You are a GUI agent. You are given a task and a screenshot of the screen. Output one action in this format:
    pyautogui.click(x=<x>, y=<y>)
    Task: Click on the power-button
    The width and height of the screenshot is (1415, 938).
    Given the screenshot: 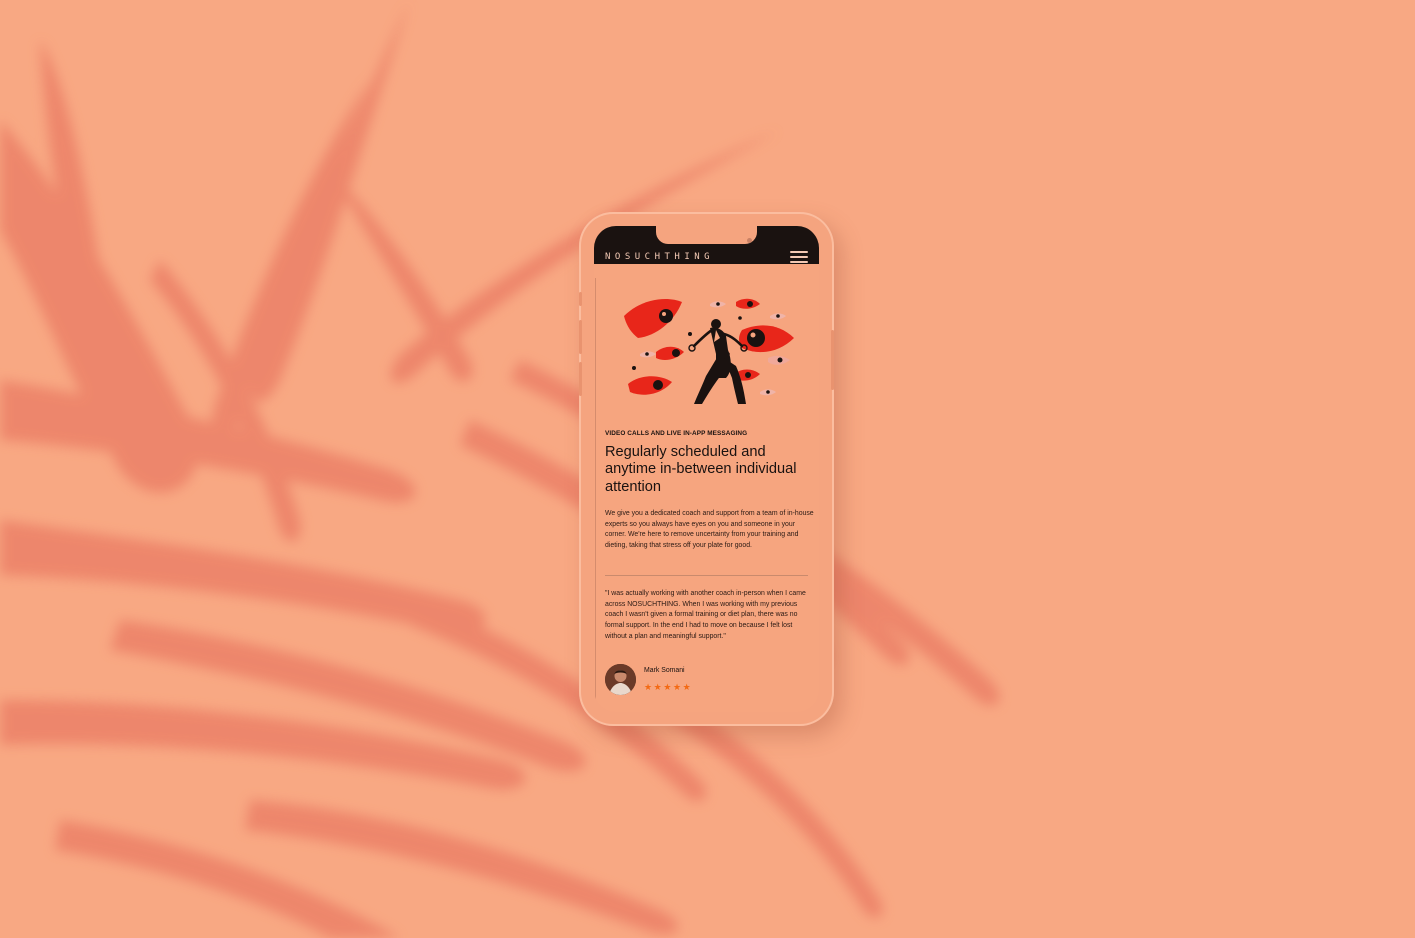 What is the action you would take?
    pyautogui.click(x=832, y=360)
    